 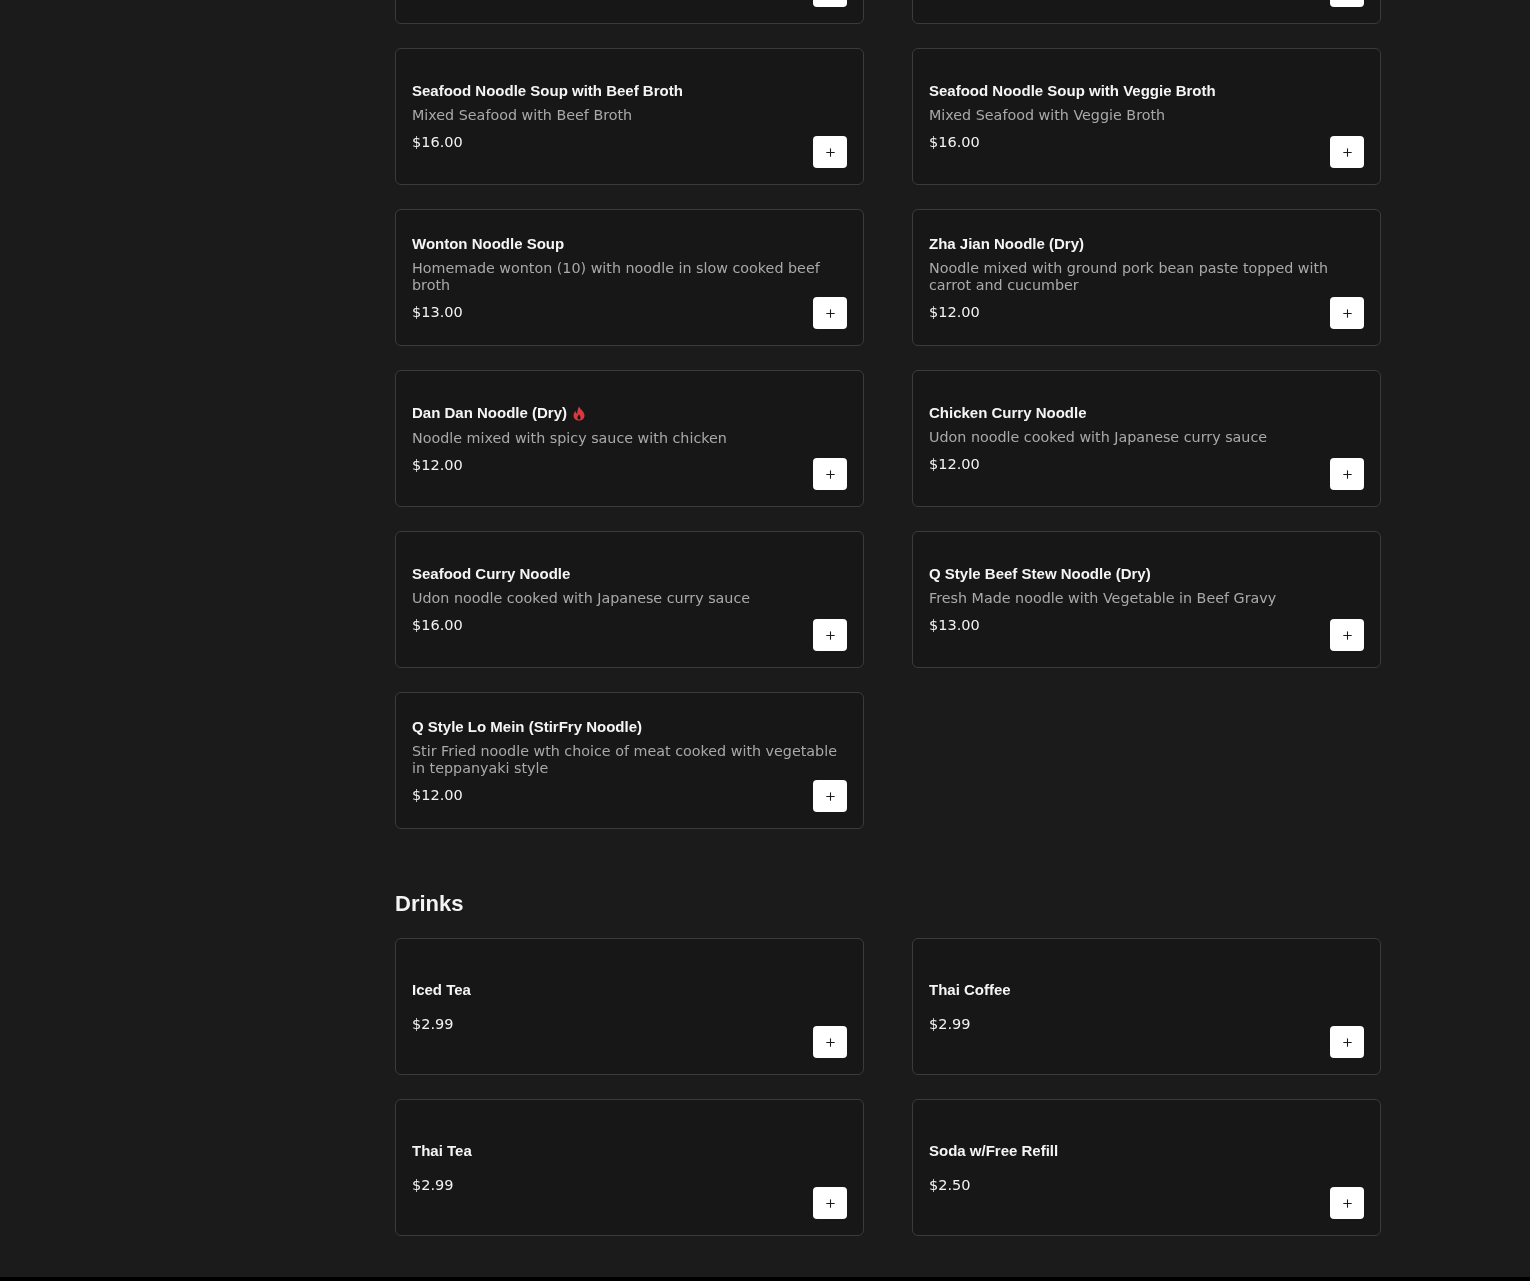 What do you see at coordinates (1040, 574) in the screenshot?
I see `item-name: Q Style Beef Stew Noodle (Dry)` at bounding box center [1040, 574].